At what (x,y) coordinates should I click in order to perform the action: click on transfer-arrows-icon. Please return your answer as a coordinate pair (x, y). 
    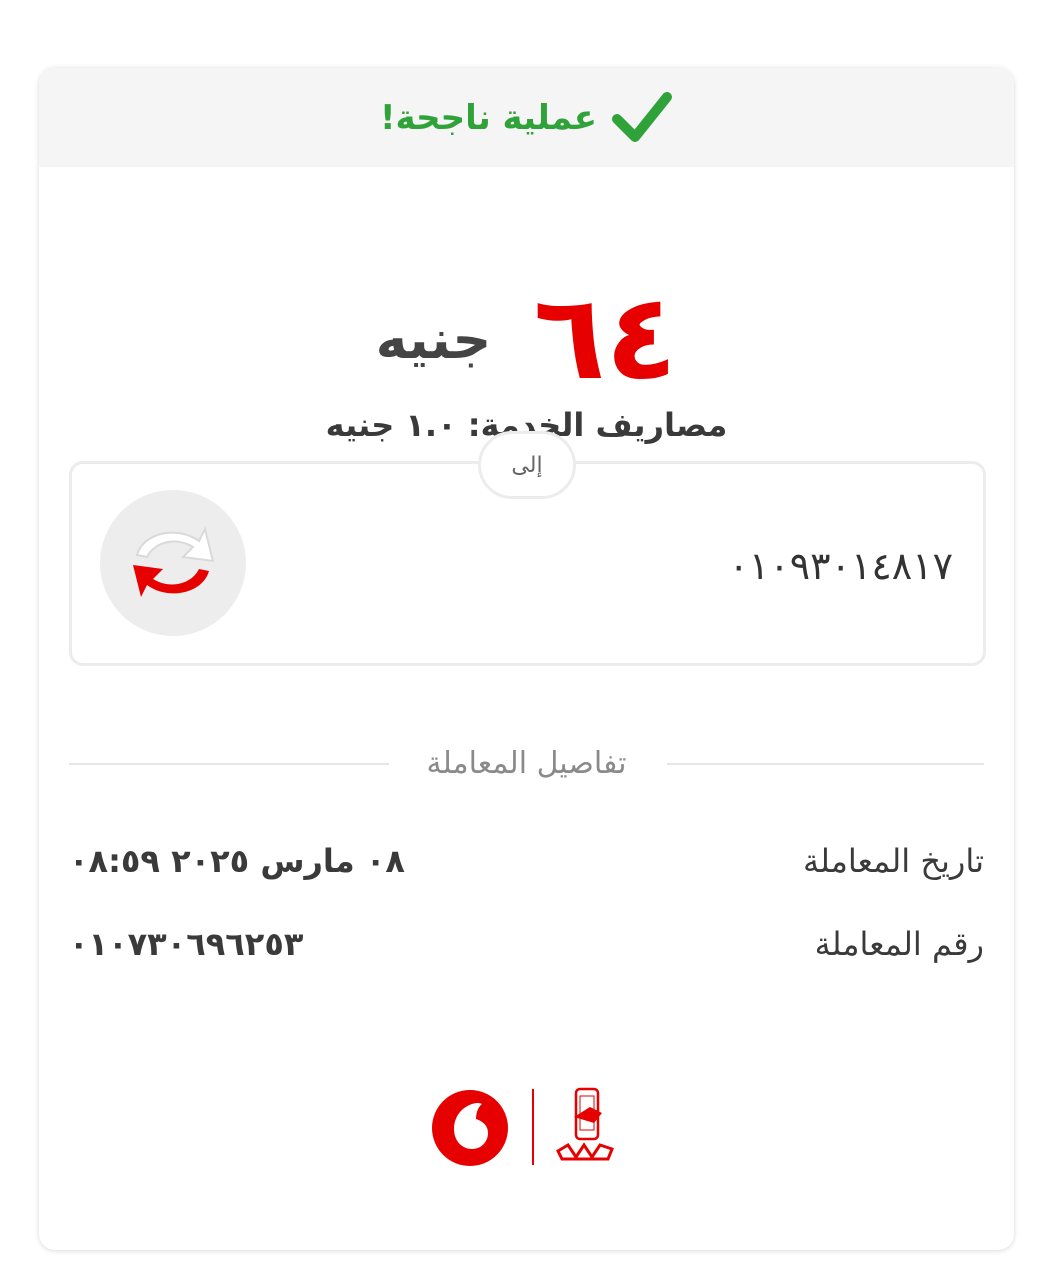
    Looking at the image, I should click on (173, 563).